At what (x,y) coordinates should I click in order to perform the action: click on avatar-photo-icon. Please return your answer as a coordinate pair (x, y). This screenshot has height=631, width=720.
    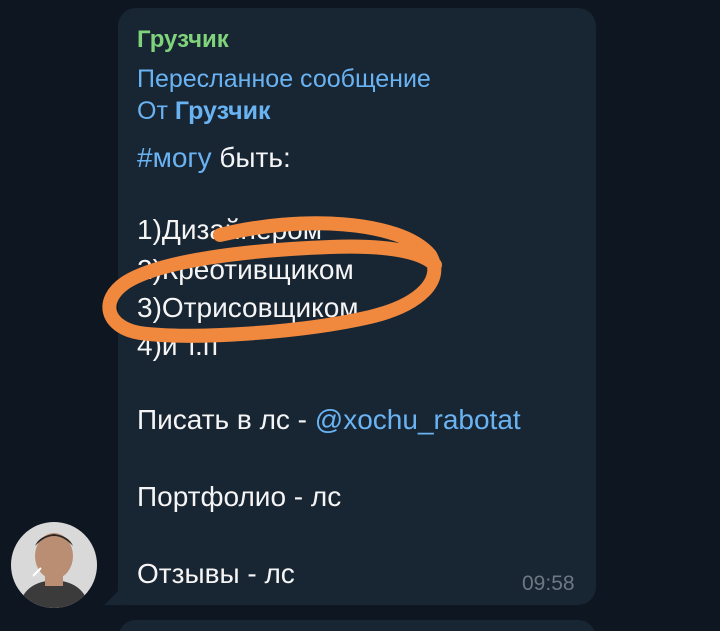
    Looking at the image, I should click on (54, 565).